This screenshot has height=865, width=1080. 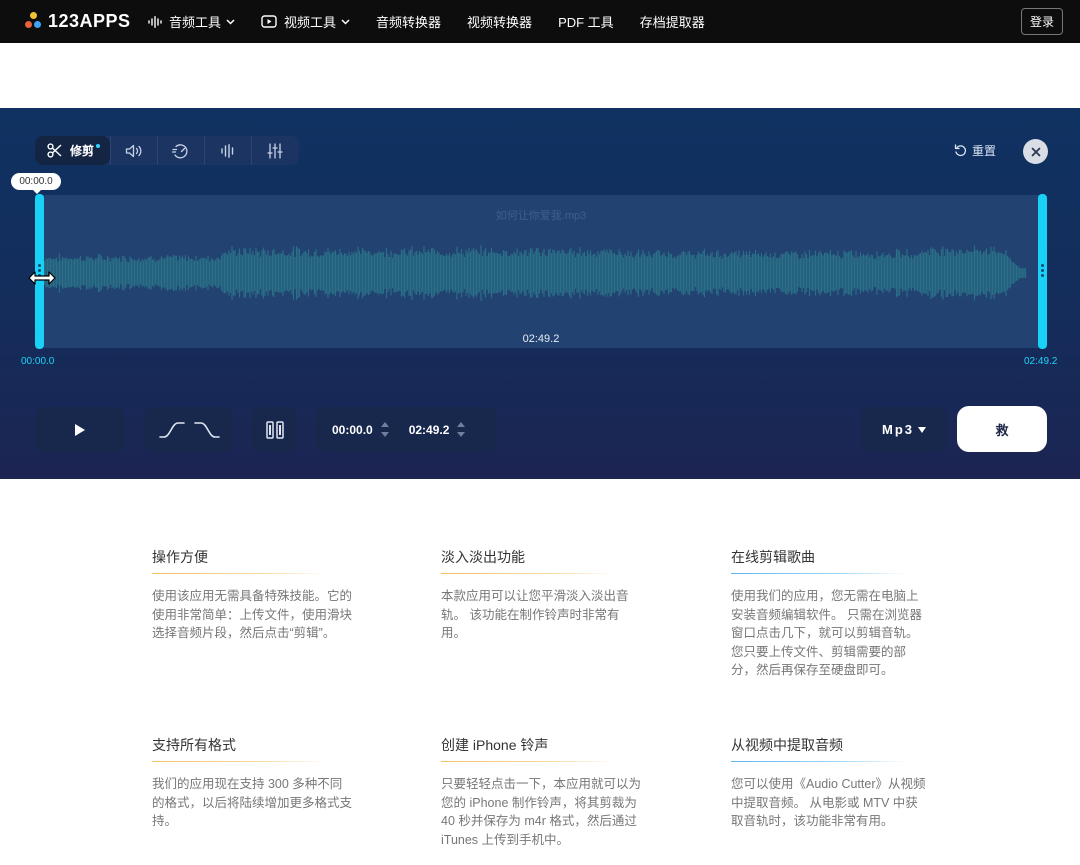 I want to click on scissors-icon, so click(x=54, y=150).